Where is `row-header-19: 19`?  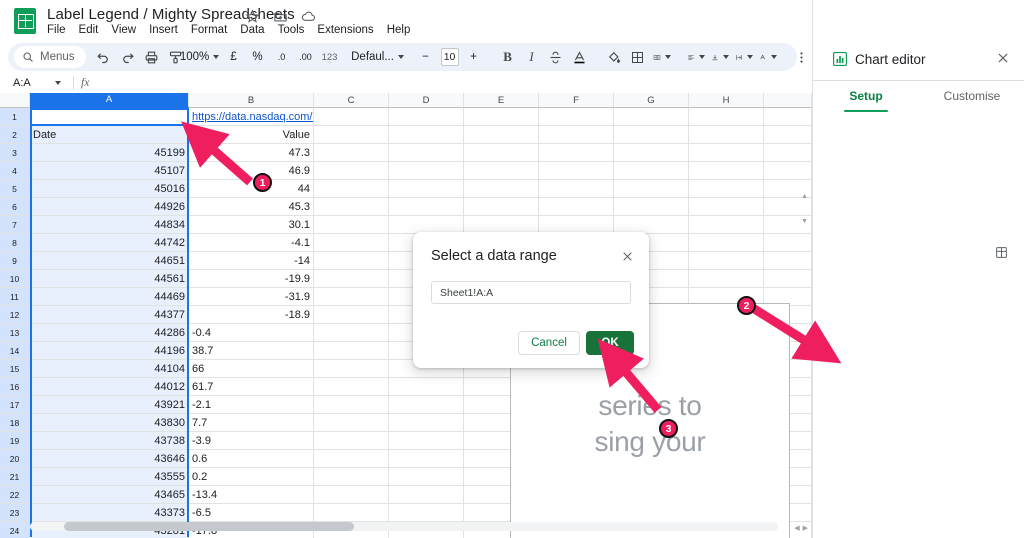 row-header-19: 19 is located at coordinates (15, 441).